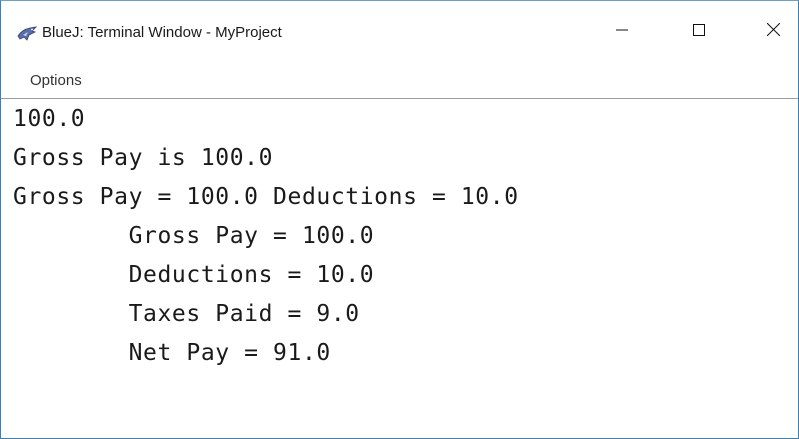  Describe the element at coordinates (266, 197) in the screenshot. I see `terminal-line: Gross Pay = 100.0 Deductions = 10.0` at that location.